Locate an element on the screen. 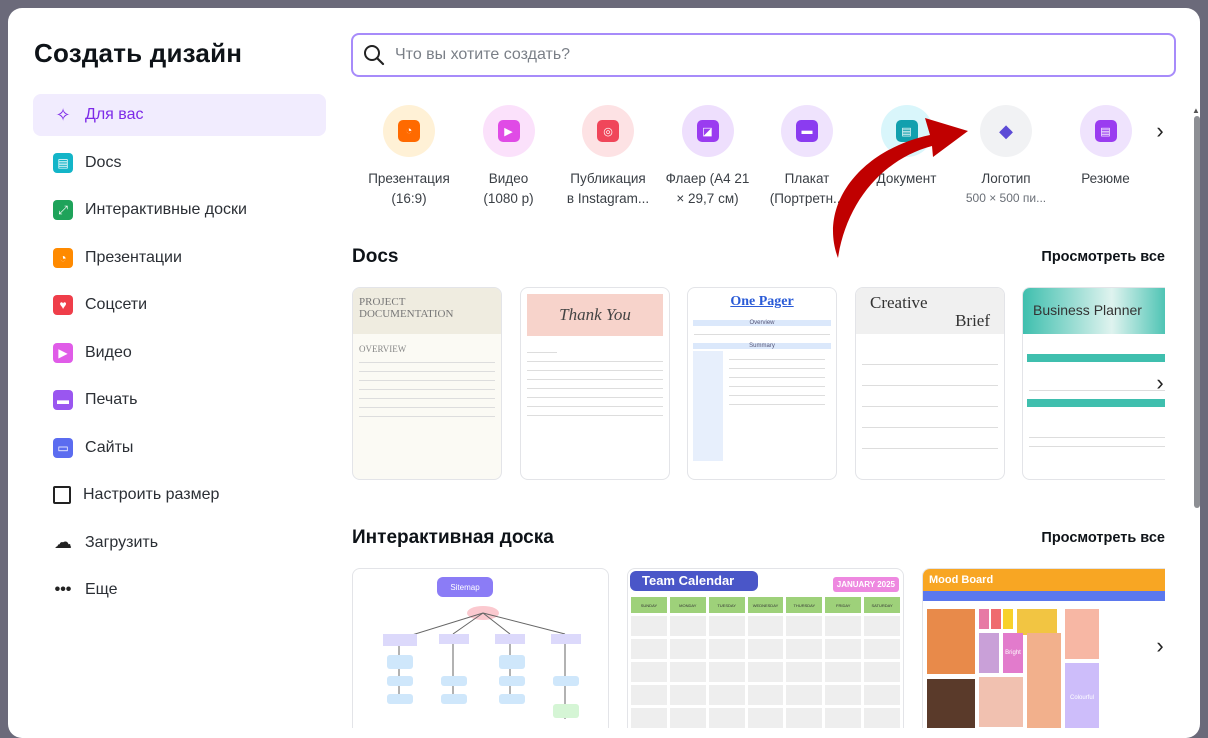 Image resolution: width=1208 pixels, height=738 pixels. sidebar-item-label: Для вас is located at coordinates (114, 114).